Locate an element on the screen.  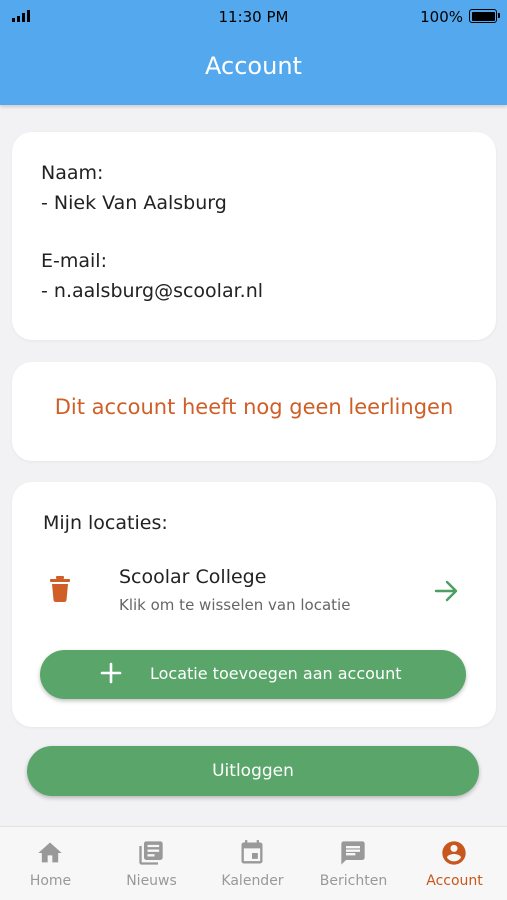
status-bar: 11:30 PM 100% is located at coordinates (253, 16).